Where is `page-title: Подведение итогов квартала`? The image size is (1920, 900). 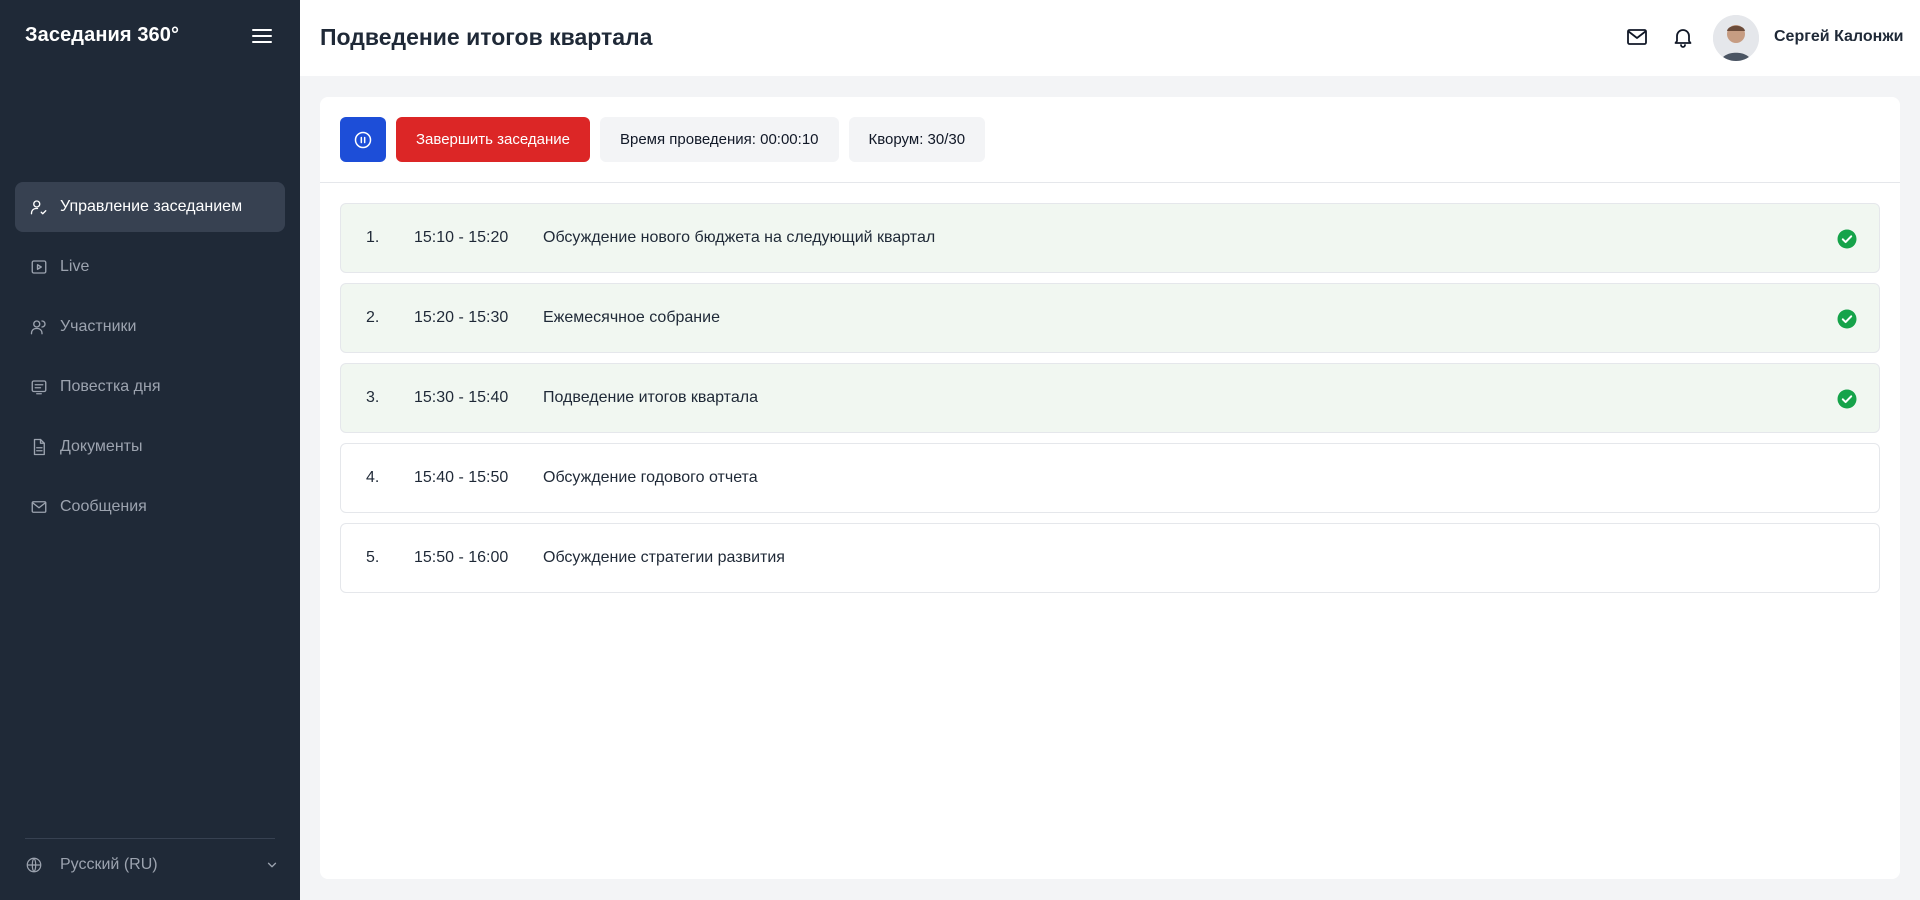
page-title: Подведение итогов квартала is located at coordinates (486, 37).